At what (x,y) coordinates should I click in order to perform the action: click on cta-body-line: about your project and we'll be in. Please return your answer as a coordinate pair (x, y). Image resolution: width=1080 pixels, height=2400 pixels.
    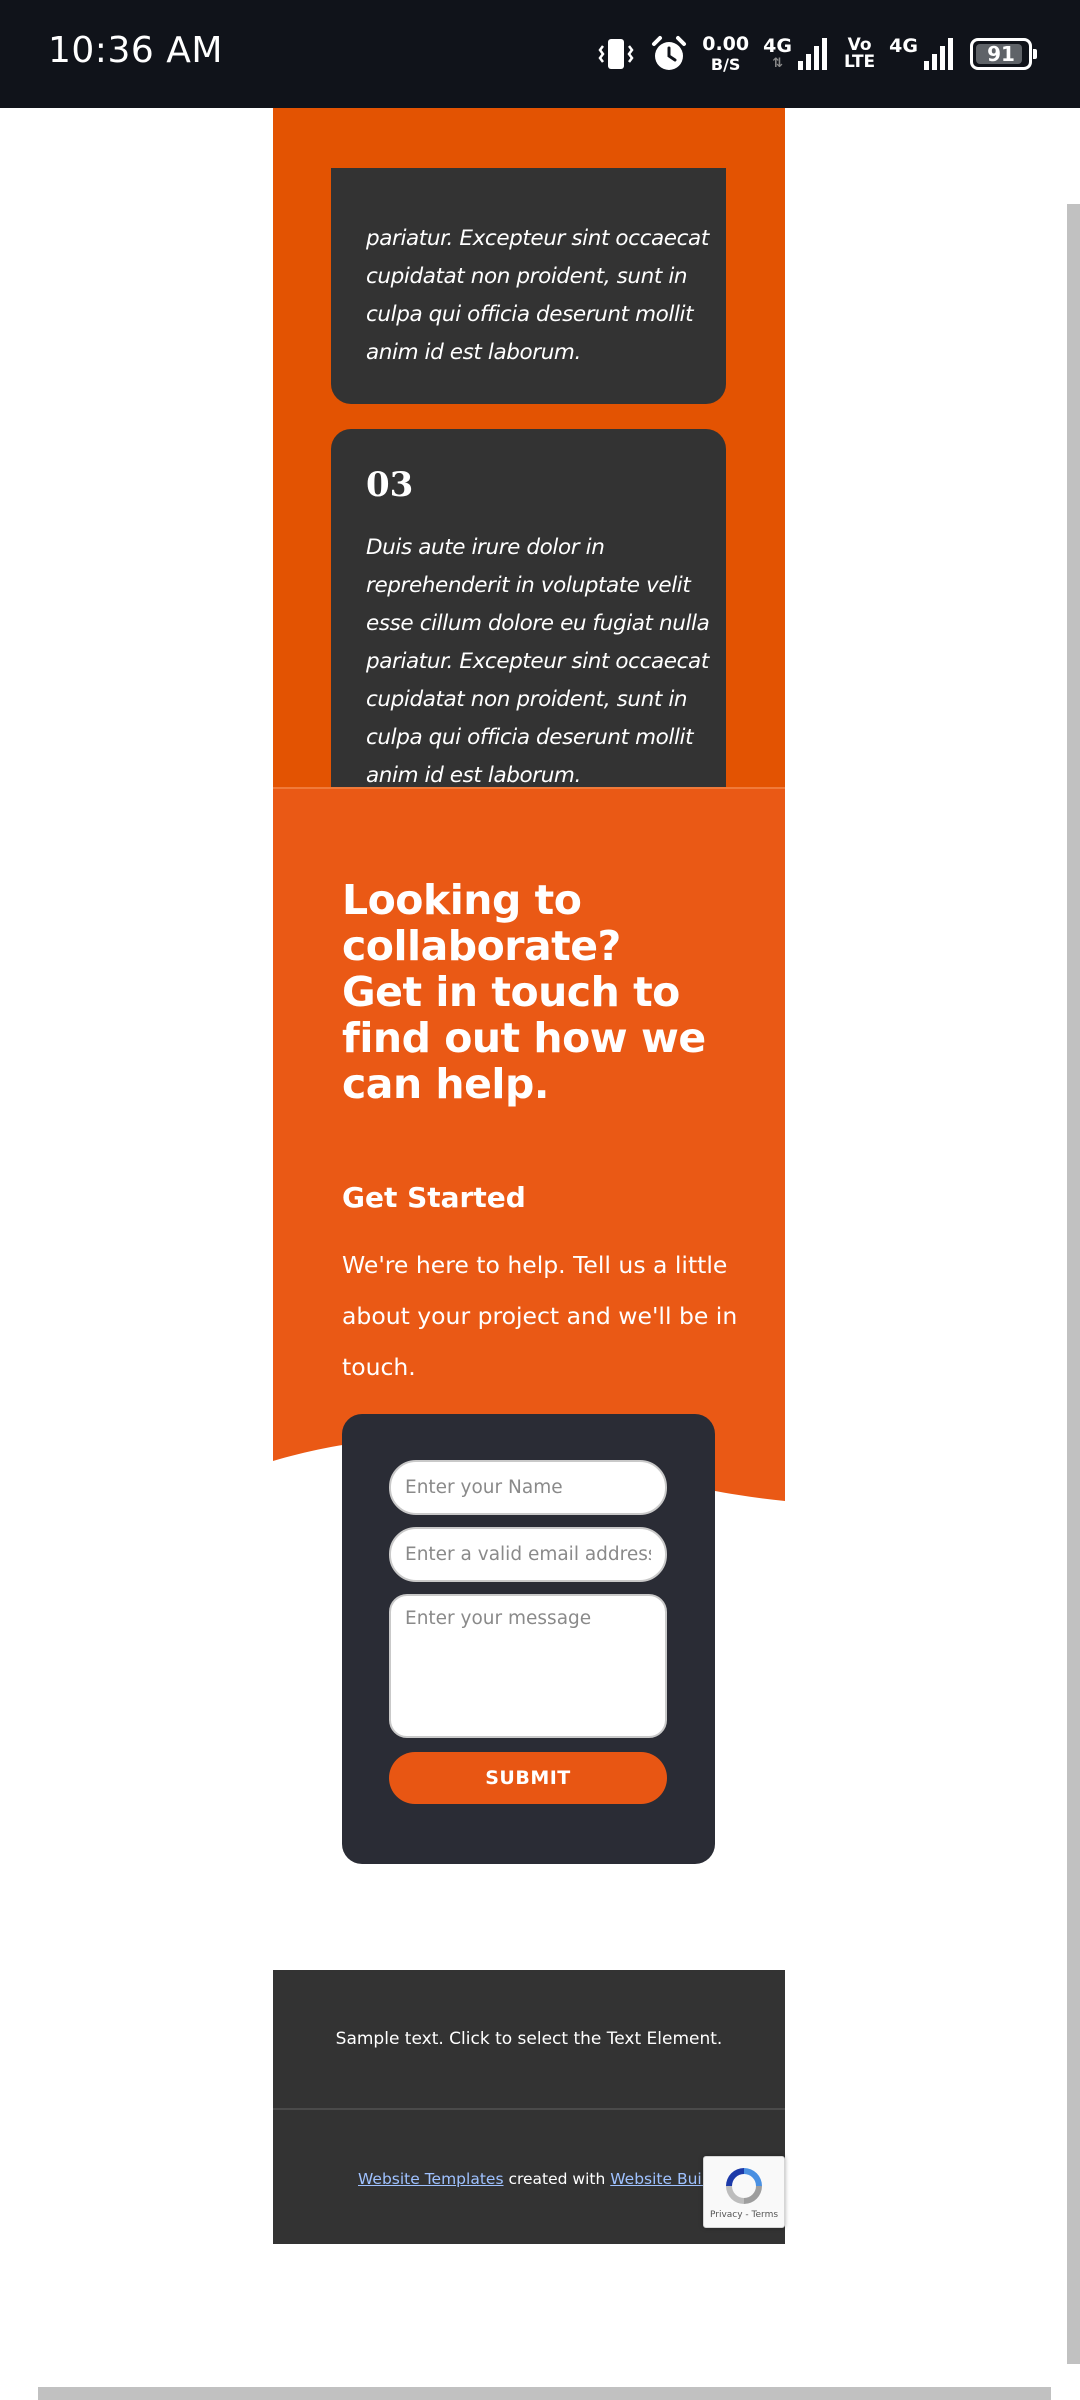
    Looking at the image, I should click on (540, 1316).